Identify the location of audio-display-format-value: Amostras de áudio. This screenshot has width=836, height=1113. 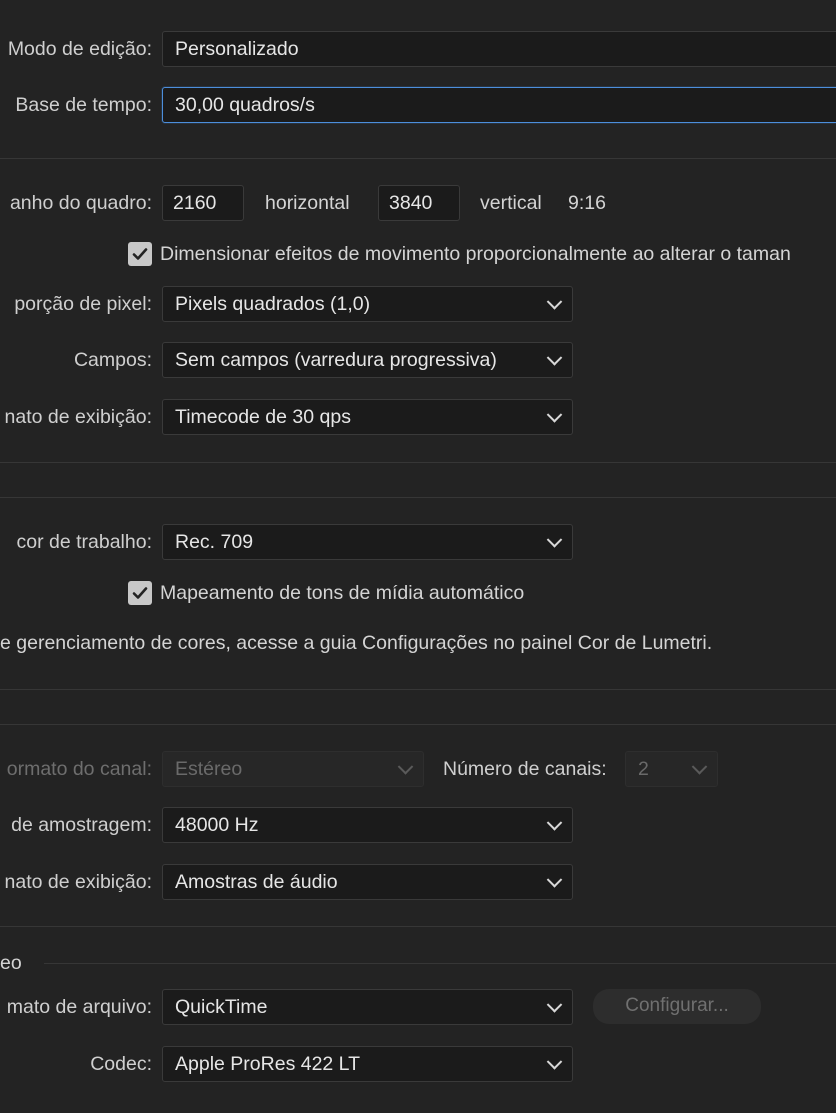
(256, 882).